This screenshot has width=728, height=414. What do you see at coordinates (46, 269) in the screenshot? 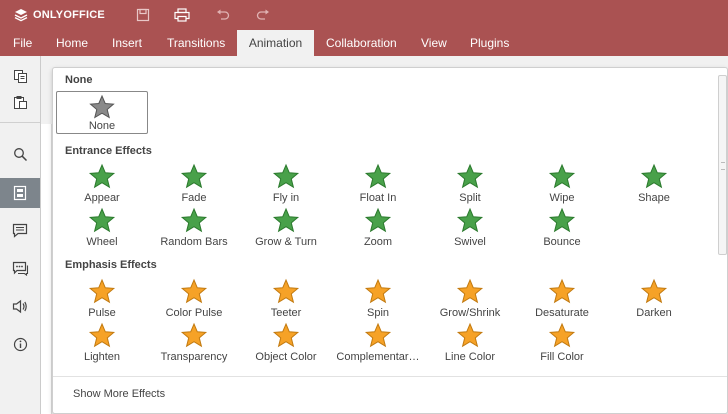
I see `slide-thumbnail-strip` at bounding box center [46, 269].